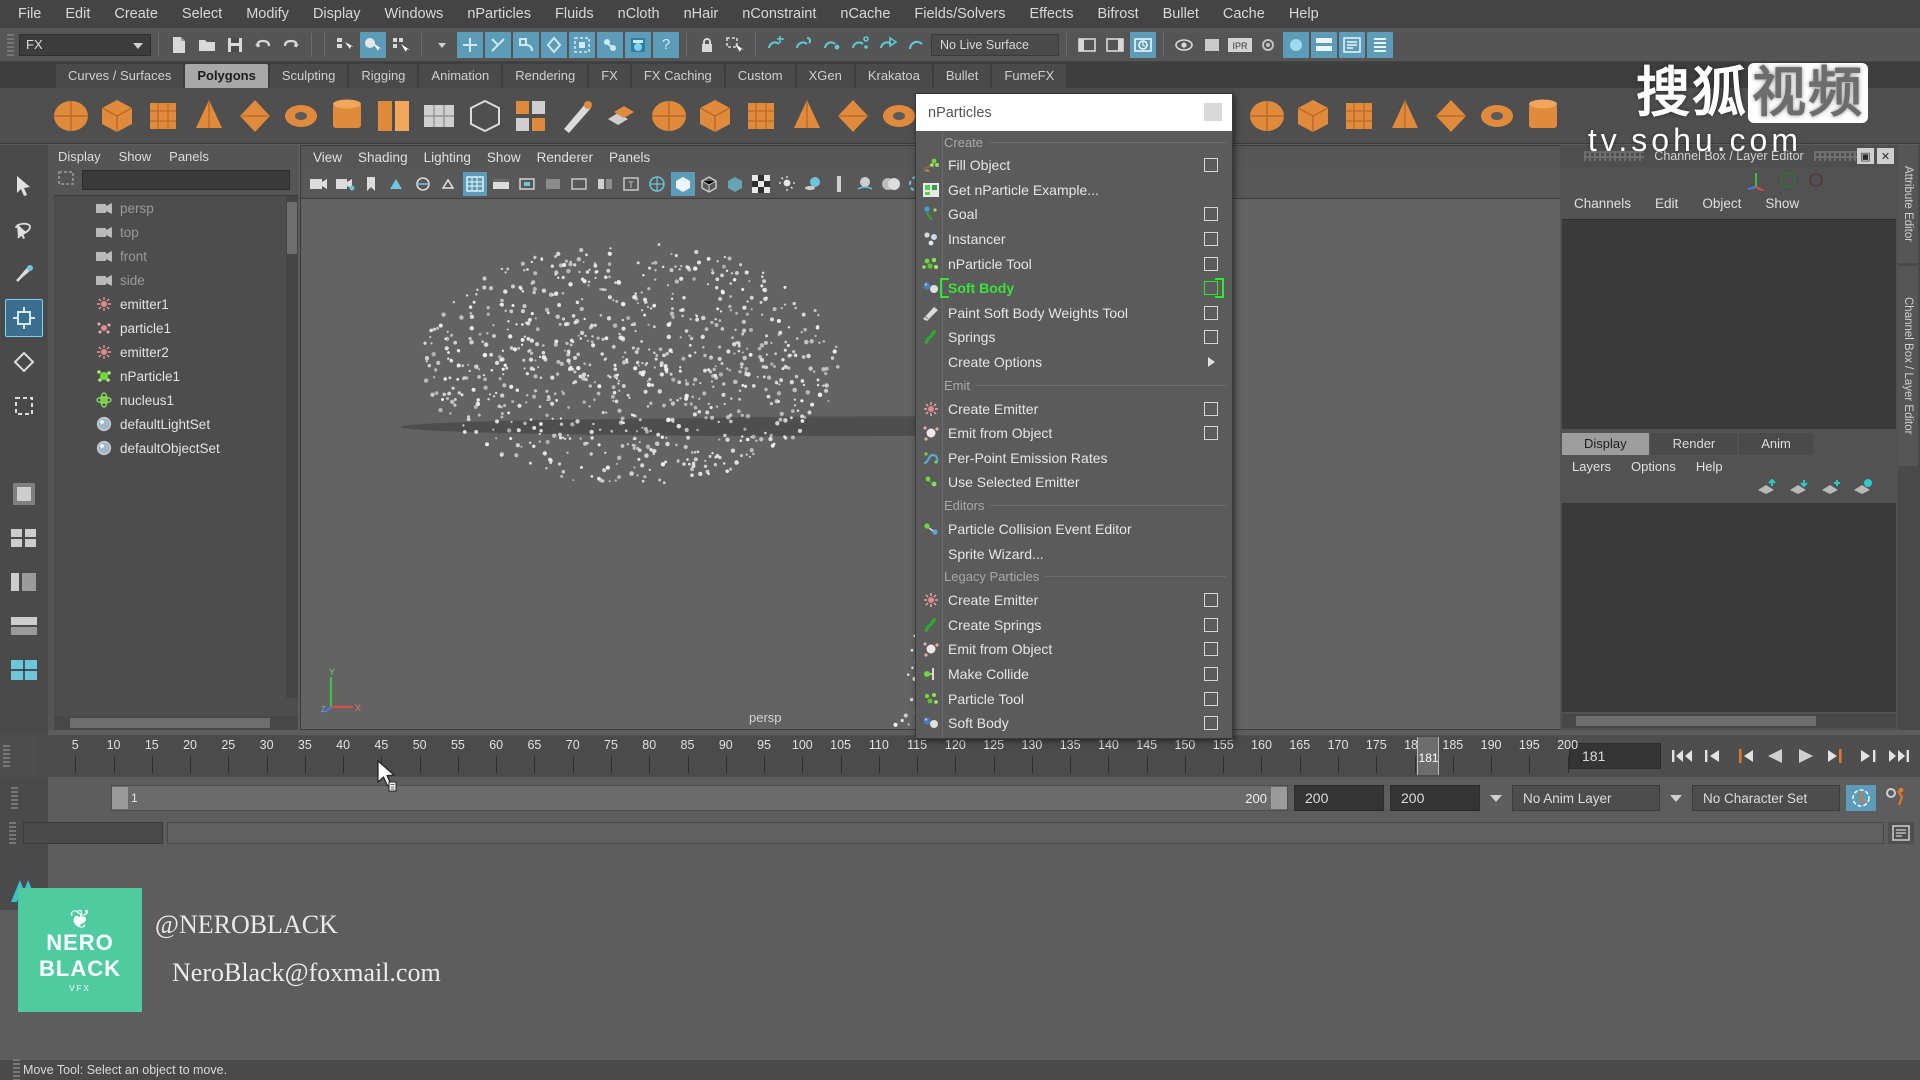 The height and width of the screenshot is (1080, 1920). I want to click on menu-item-create-emitter: Create Emitter, so click(1074, 600).